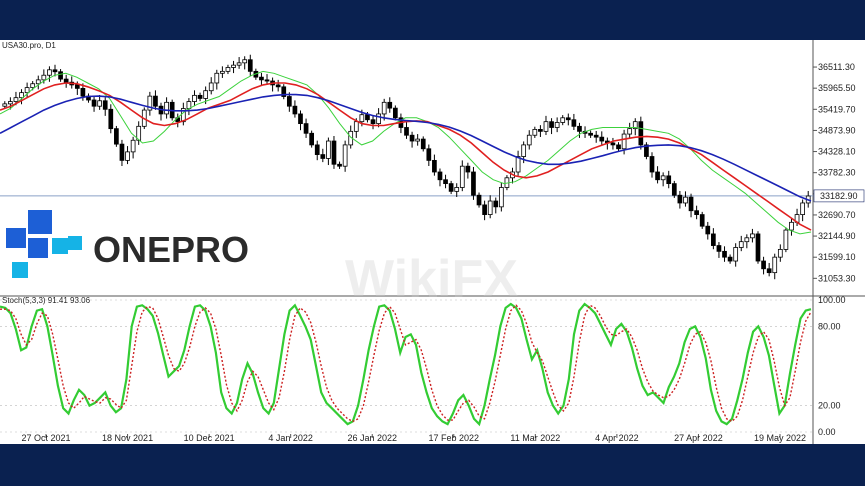 This screenshot has width=865, height=486. Describe the element at coordinates (839, 196) in the screenshot. I see `current-price-value: 33182.90` at that location.